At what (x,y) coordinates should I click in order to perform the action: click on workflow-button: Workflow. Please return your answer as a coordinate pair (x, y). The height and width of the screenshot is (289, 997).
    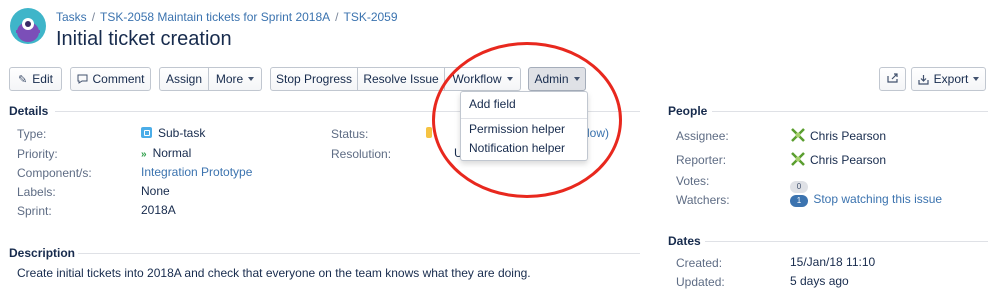
    Looking at the image, I should click on (483, 79).